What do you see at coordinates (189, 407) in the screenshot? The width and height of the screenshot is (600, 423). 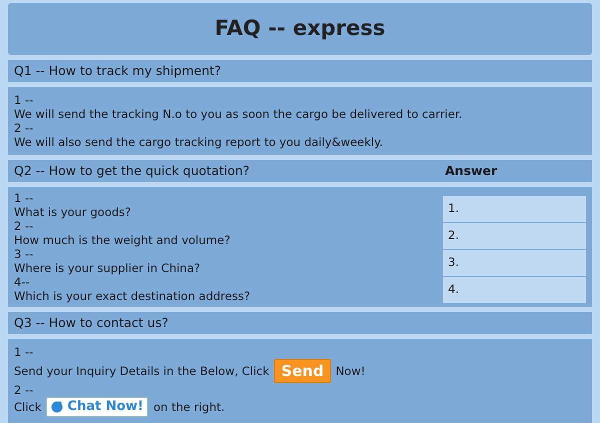 I see `answer-text: on the right.` at bounding box center [189, 407].